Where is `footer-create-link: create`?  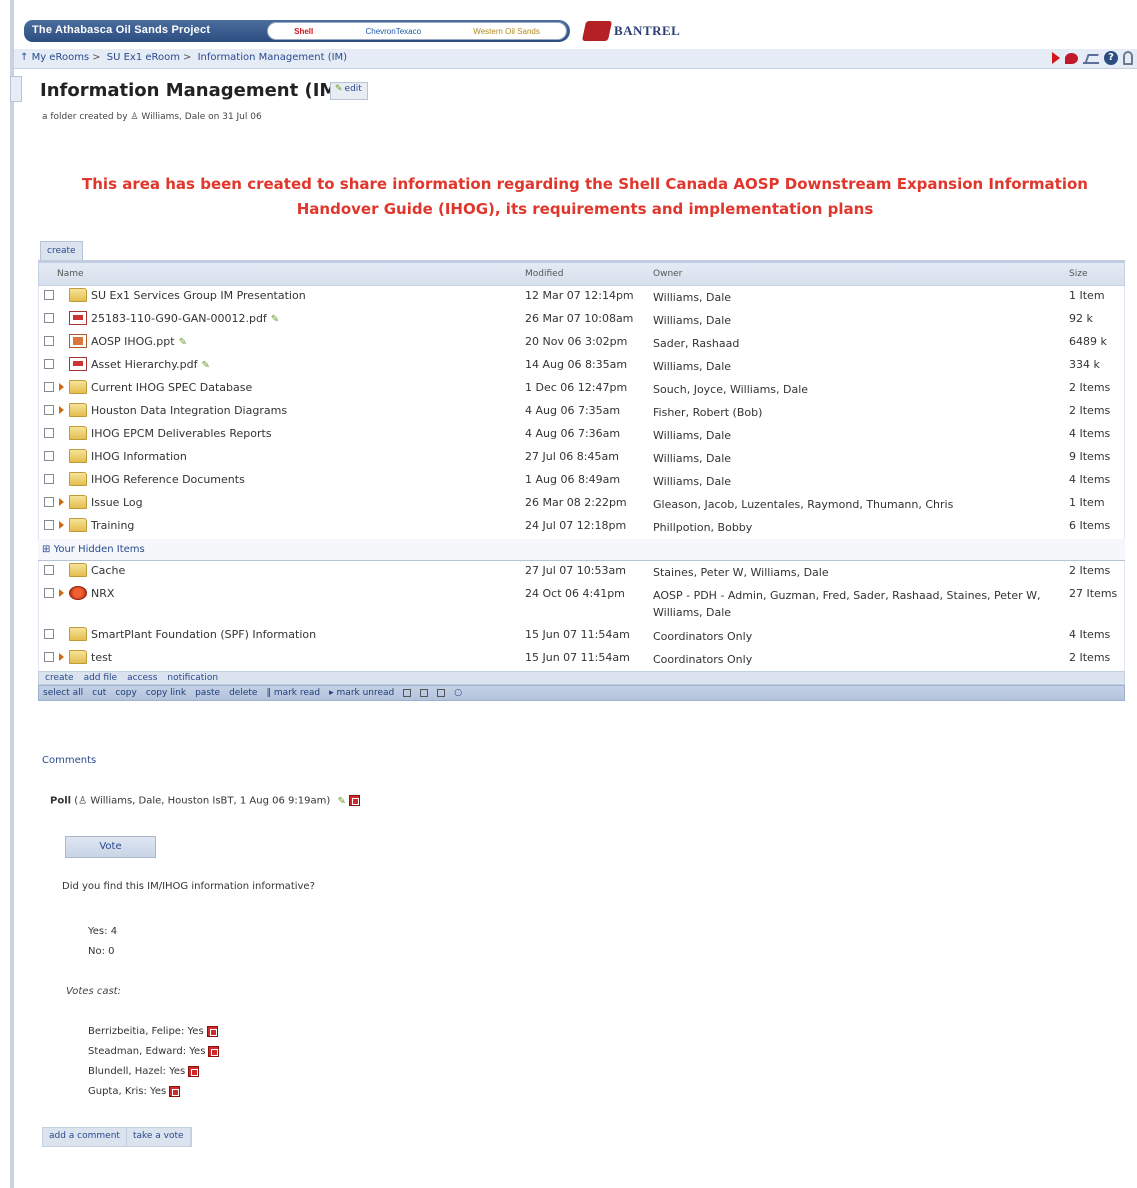 footer-create-link: create is located at coordinates (59, 678).